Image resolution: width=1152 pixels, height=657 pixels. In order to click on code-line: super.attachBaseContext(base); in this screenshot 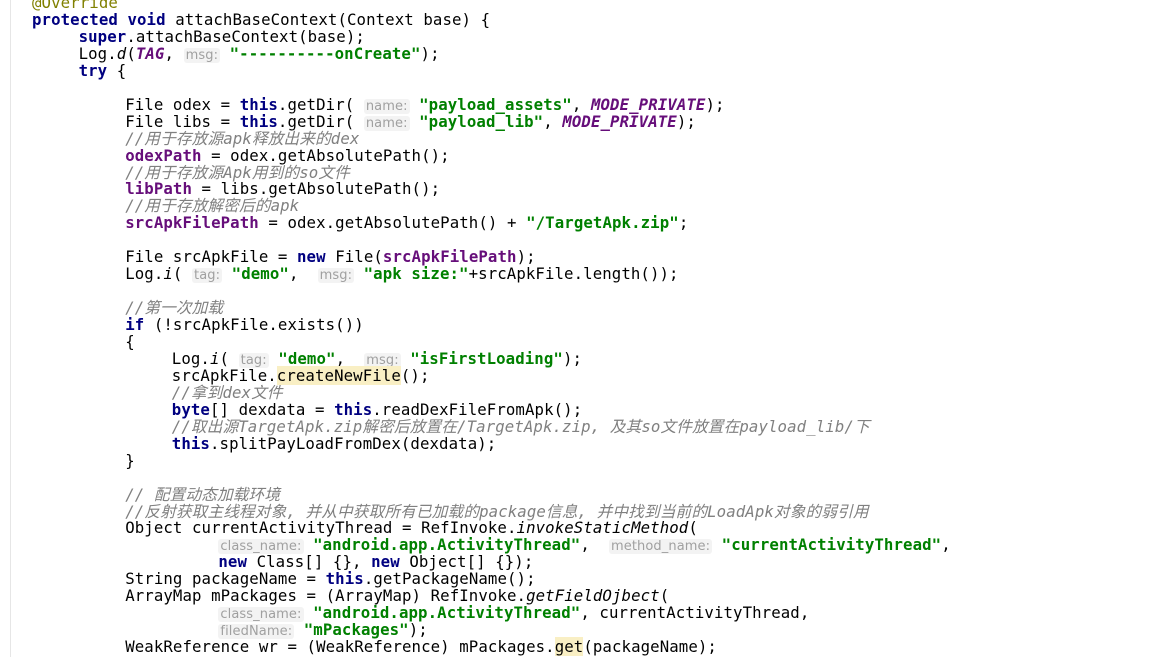, I will do `click(222, 36)`.